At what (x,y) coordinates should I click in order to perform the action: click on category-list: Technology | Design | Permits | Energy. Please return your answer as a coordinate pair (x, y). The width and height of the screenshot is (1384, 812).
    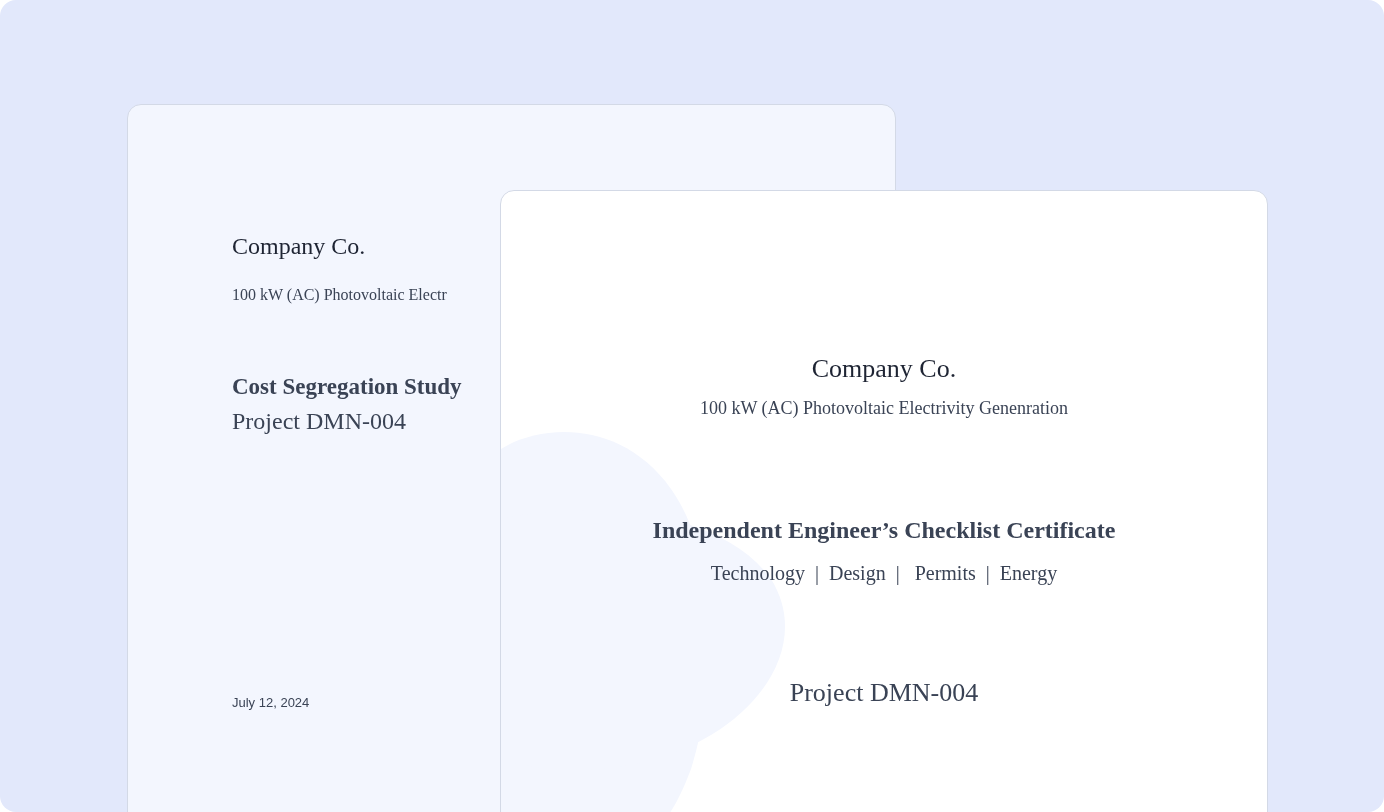
    Looking at the image, I should click on (884, 572).